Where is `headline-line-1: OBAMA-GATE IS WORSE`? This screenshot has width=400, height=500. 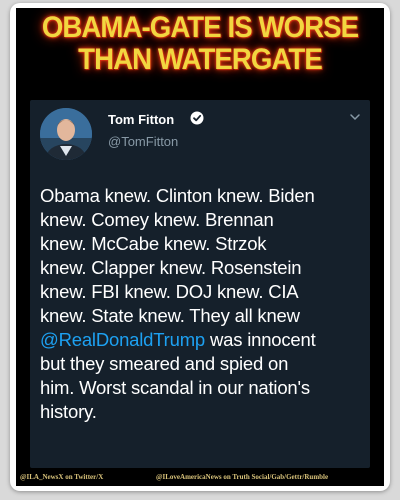
headline-line-1: OBAMA-GATE IS WORSE is located at coordinates (200, 27).